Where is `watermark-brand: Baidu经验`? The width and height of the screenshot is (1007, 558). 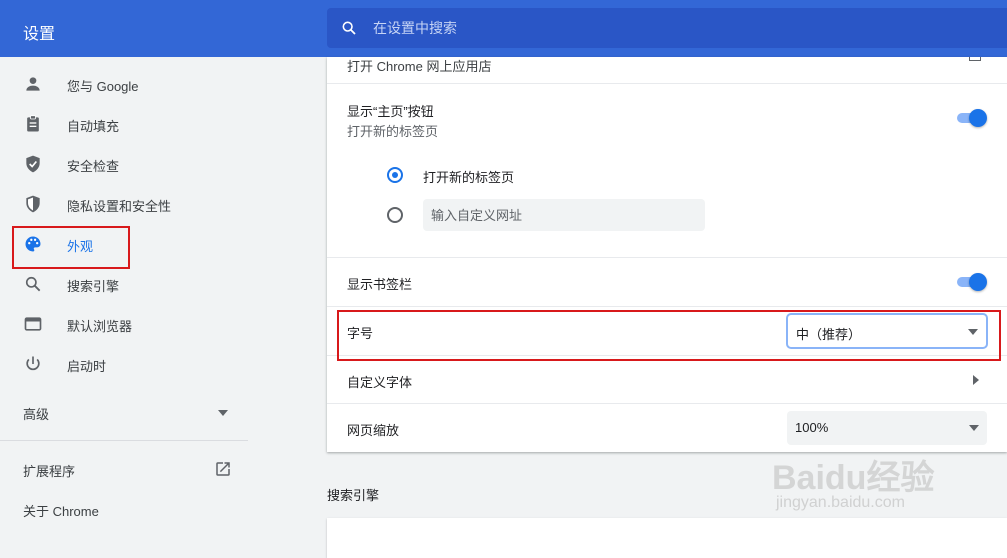
watermark-brand: Baidu经验 is located at coordinates (853, 478).